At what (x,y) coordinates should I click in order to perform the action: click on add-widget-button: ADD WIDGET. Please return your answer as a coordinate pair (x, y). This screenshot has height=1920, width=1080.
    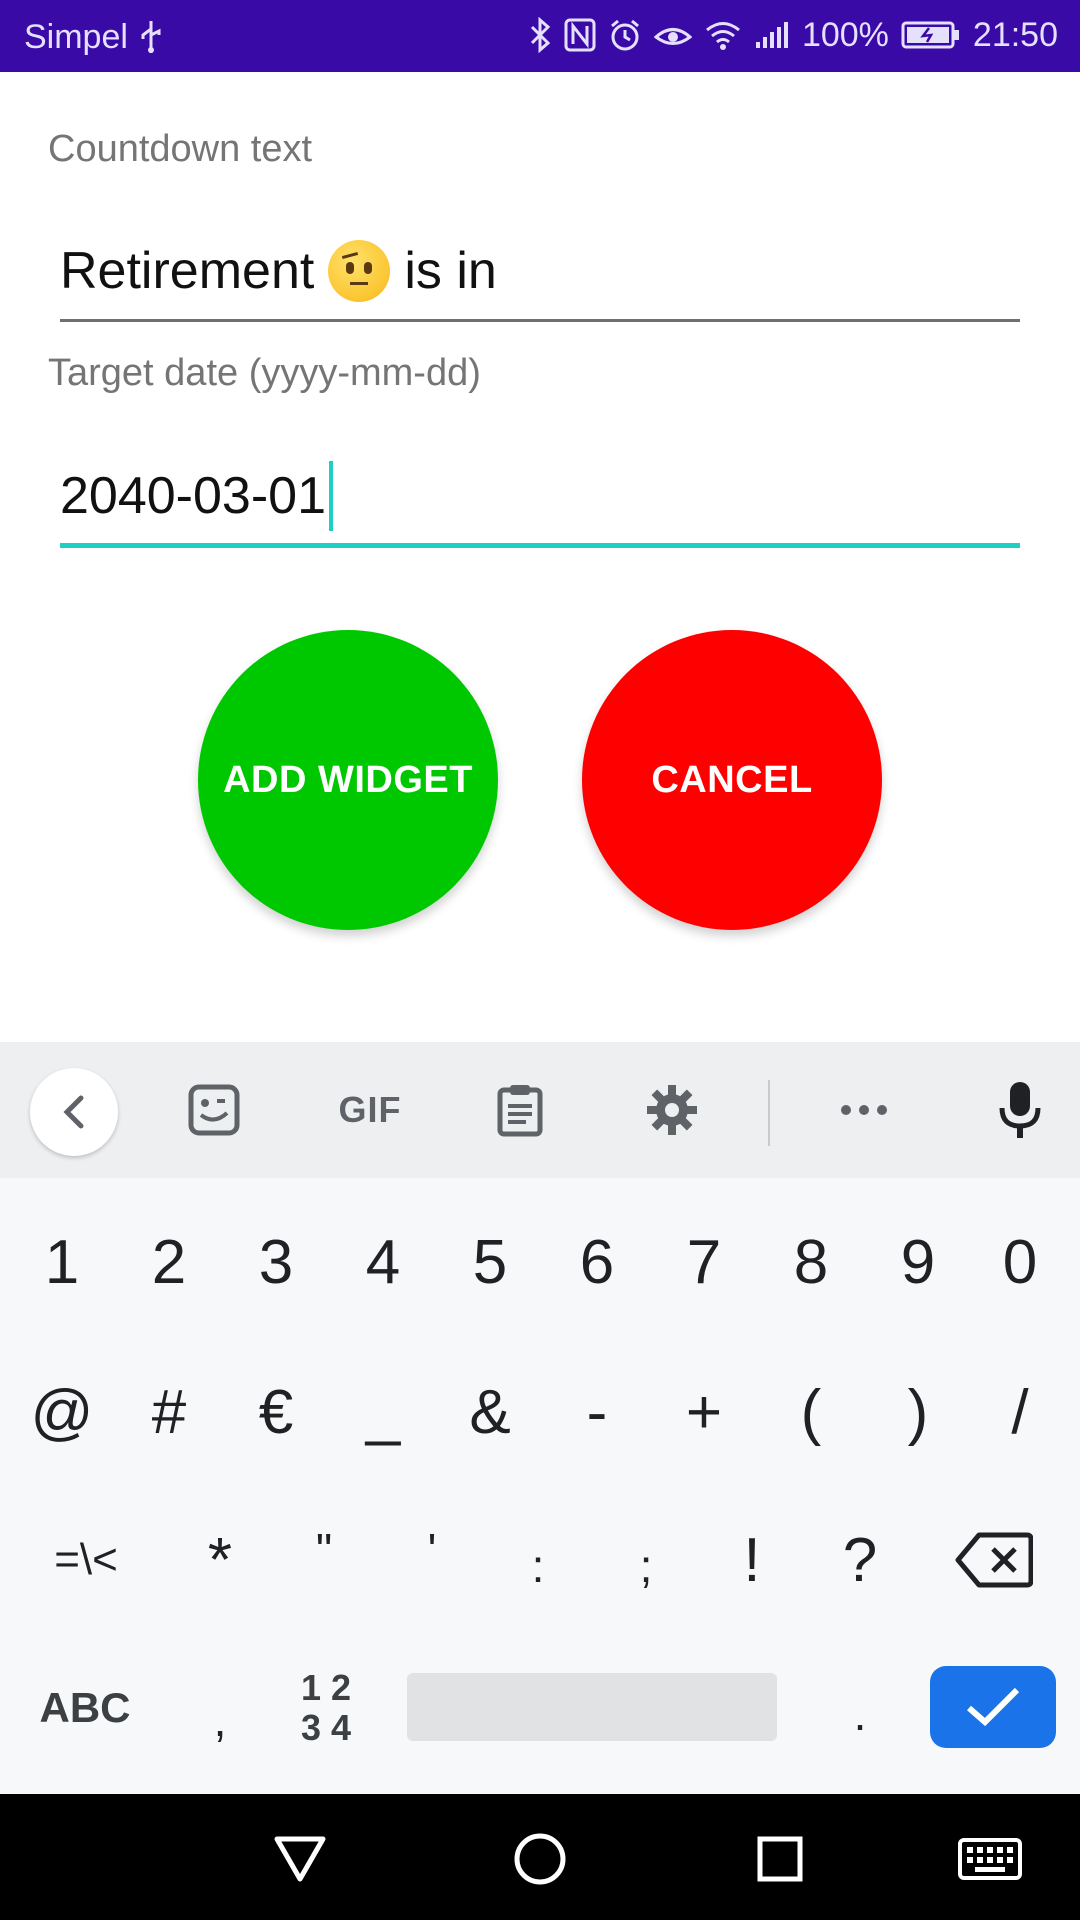
    Looking at the image, I should click on (348, 780).